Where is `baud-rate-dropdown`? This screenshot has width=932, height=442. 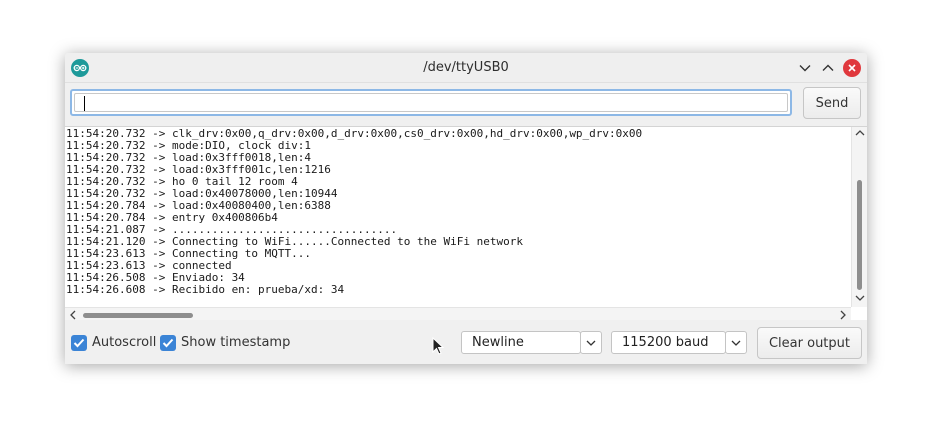
baud-rate-dropdown is located at coordinates (736, 342).